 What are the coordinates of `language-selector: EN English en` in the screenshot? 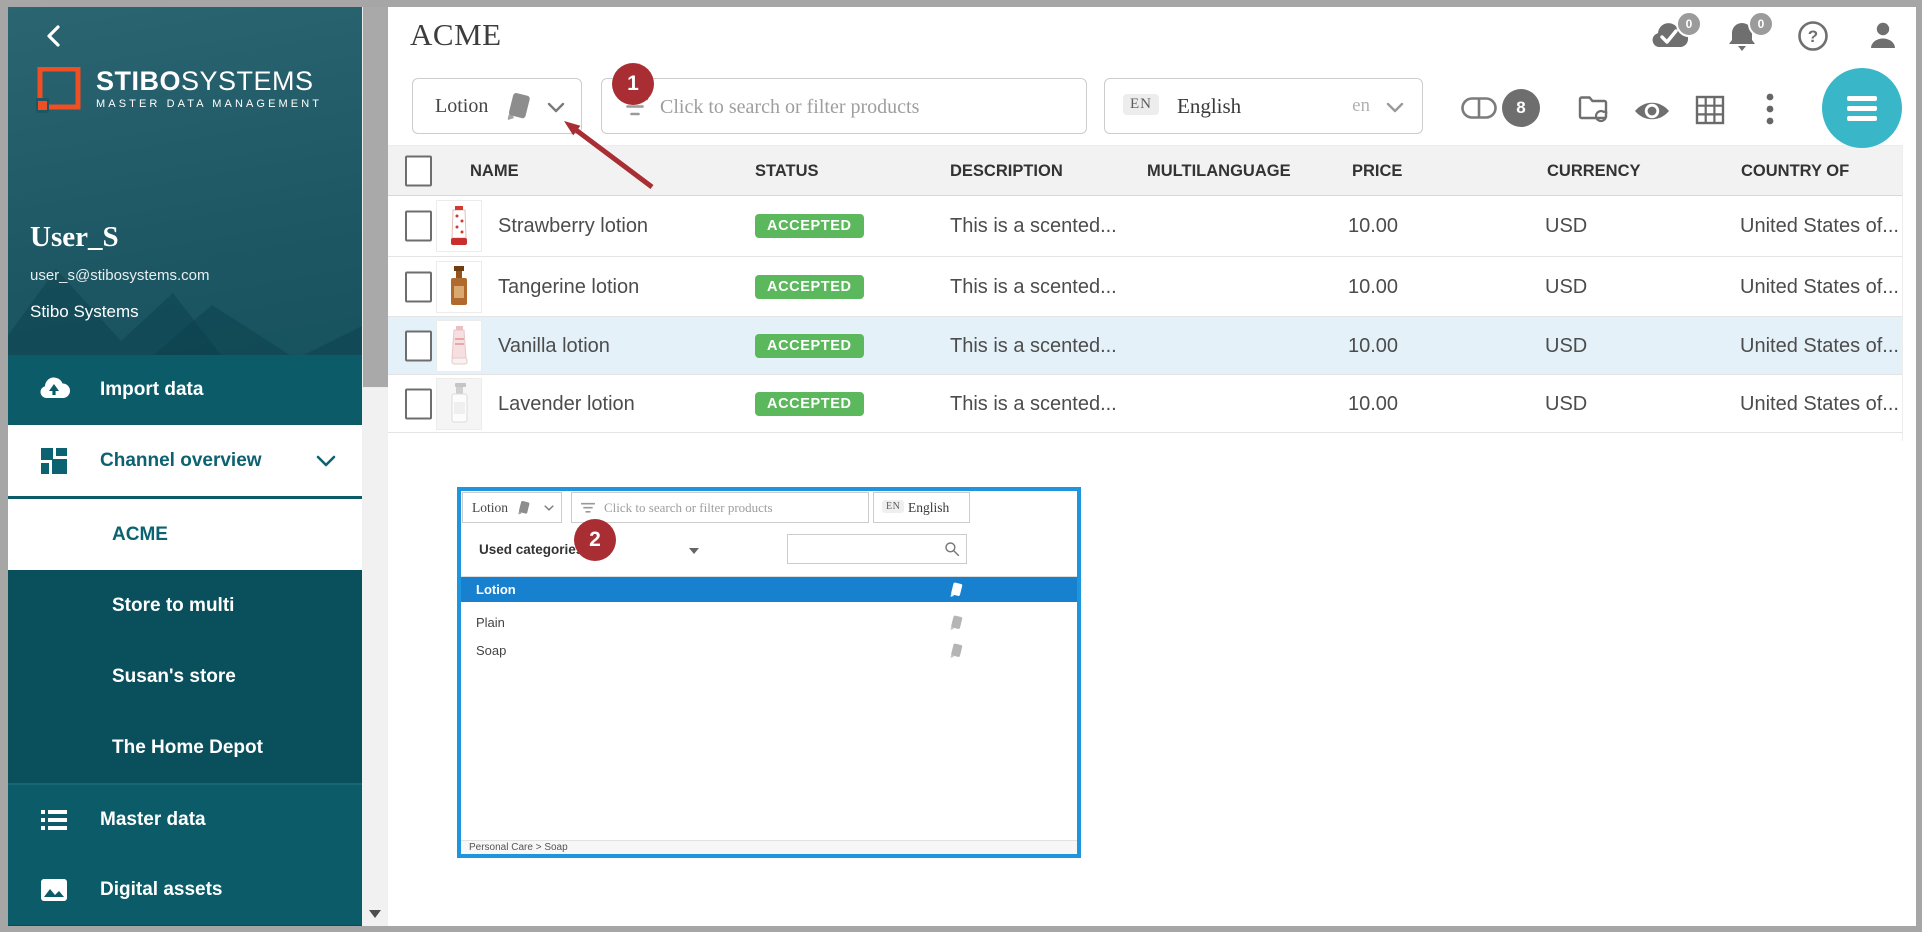 It's located at (1263, 106).